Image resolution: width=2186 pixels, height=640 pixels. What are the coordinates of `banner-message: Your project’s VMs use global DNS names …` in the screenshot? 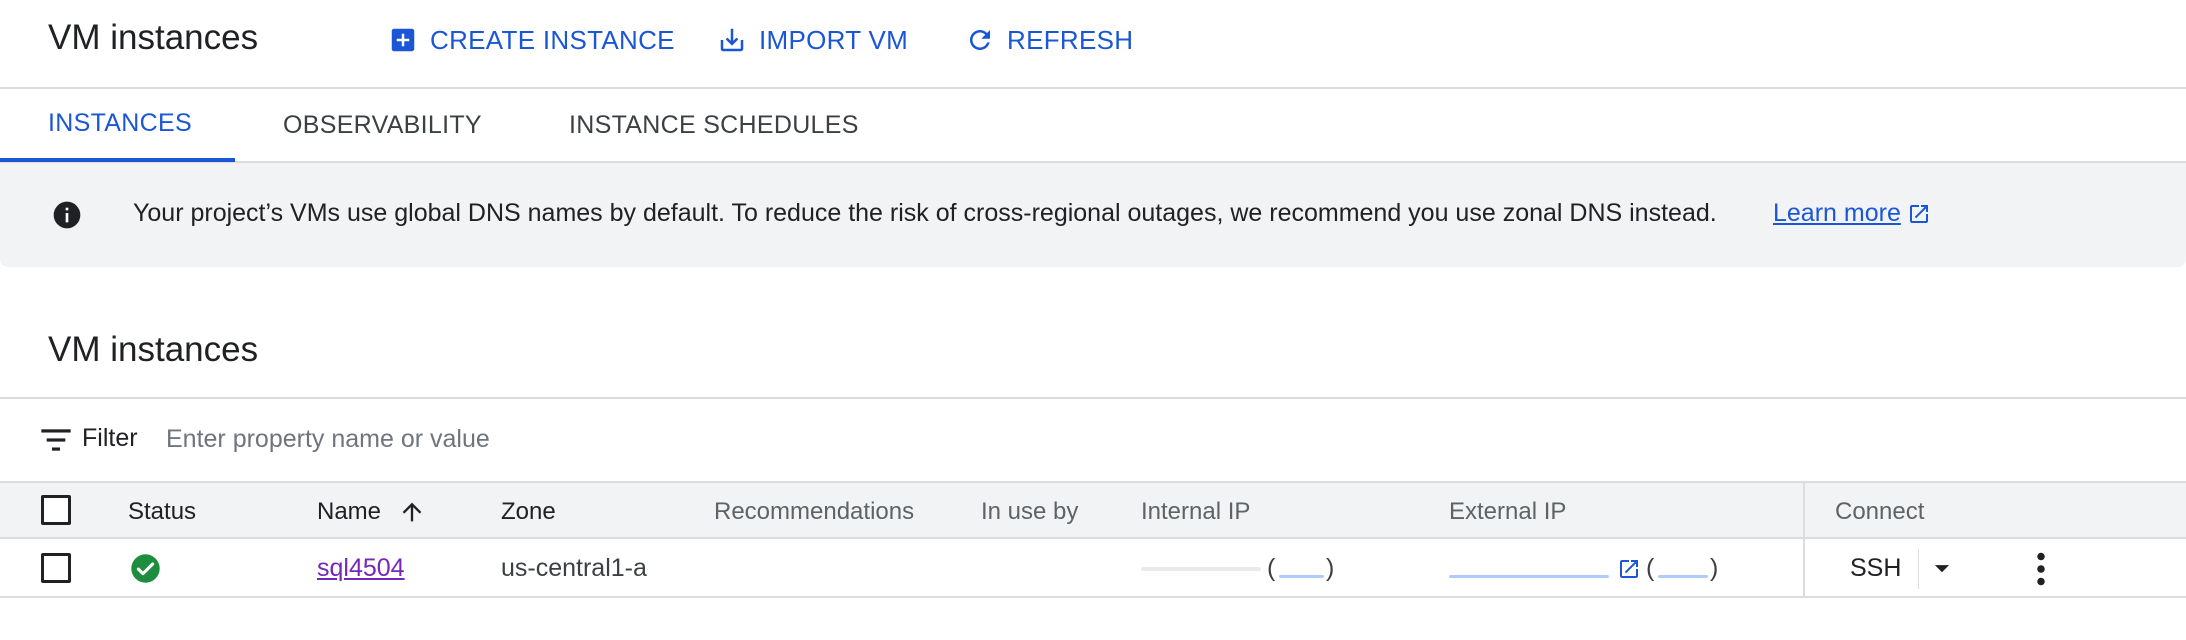 It's located at (925, 213).